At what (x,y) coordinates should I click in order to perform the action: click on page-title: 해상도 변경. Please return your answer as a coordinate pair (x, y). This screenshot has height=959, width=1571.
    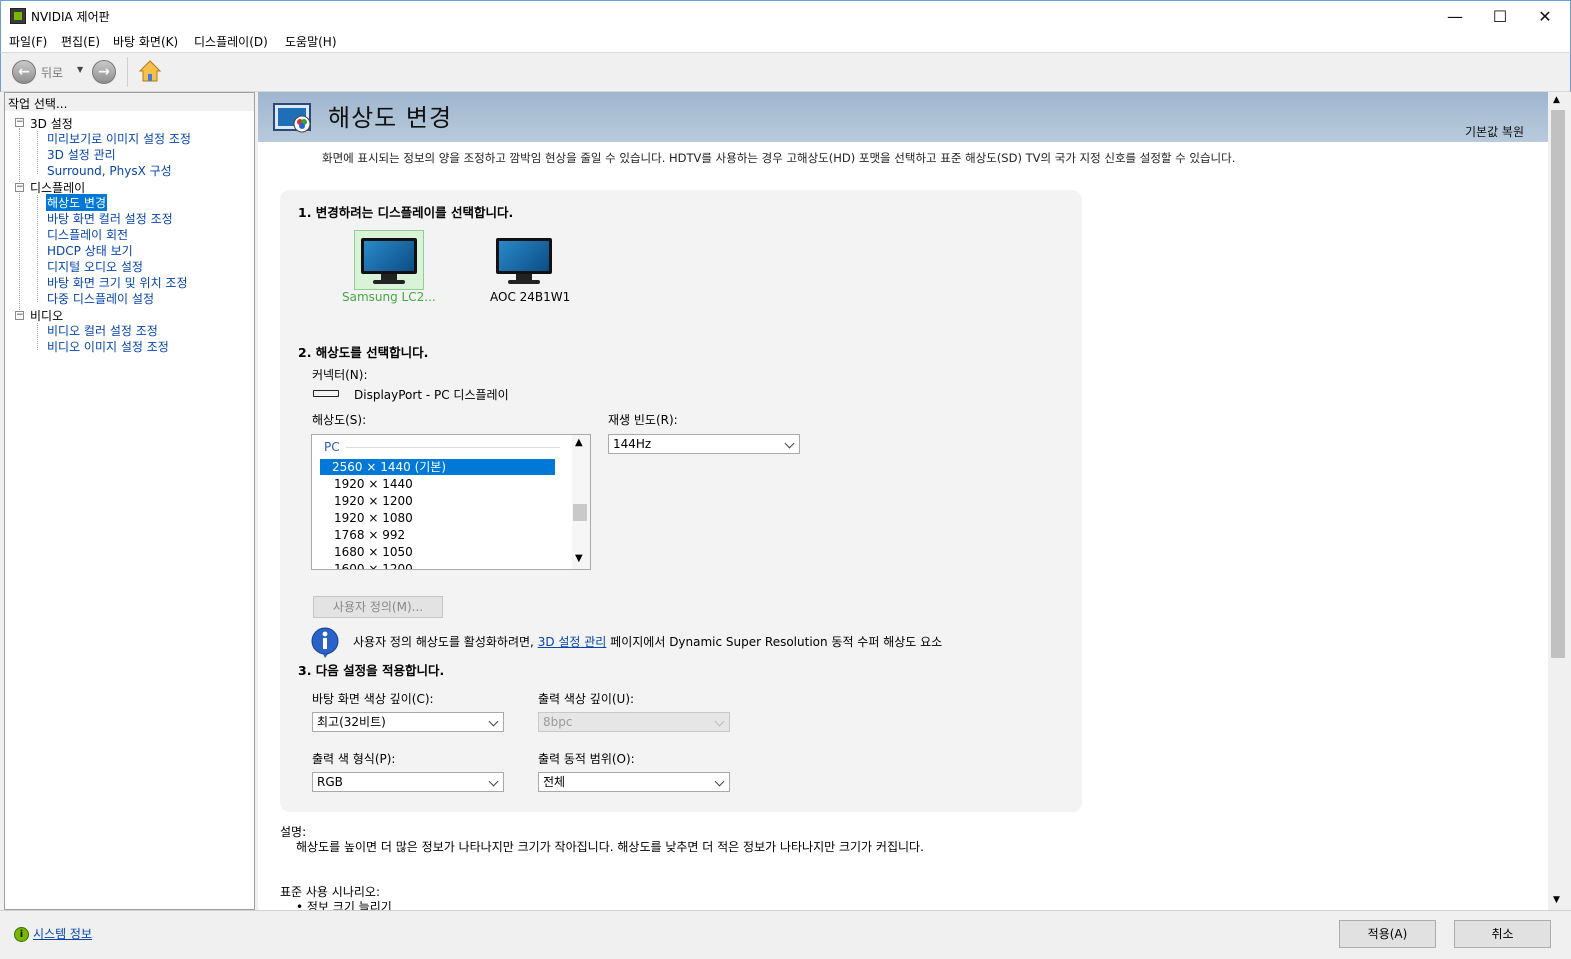
    Looking at the image, I should click on (390, 118).